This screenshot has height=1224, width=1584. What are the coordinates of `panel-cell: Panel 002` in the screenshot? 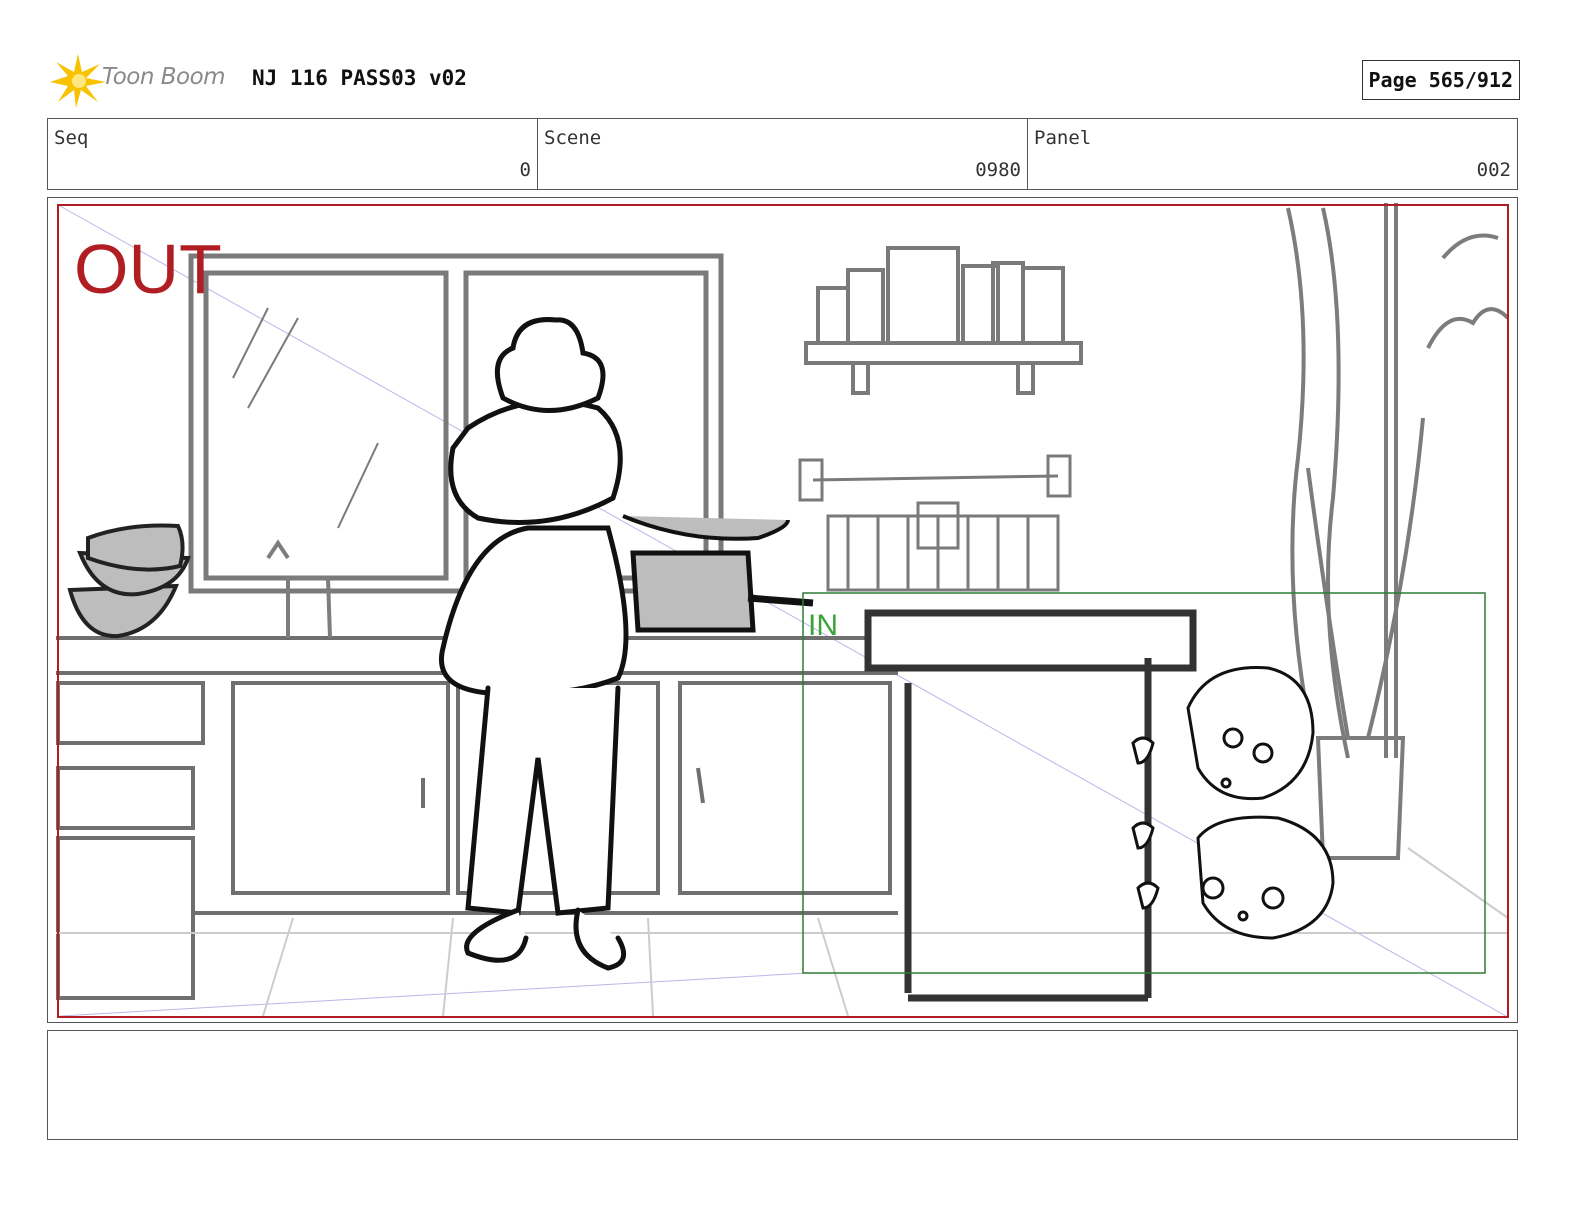 It's located at (1272, 154).